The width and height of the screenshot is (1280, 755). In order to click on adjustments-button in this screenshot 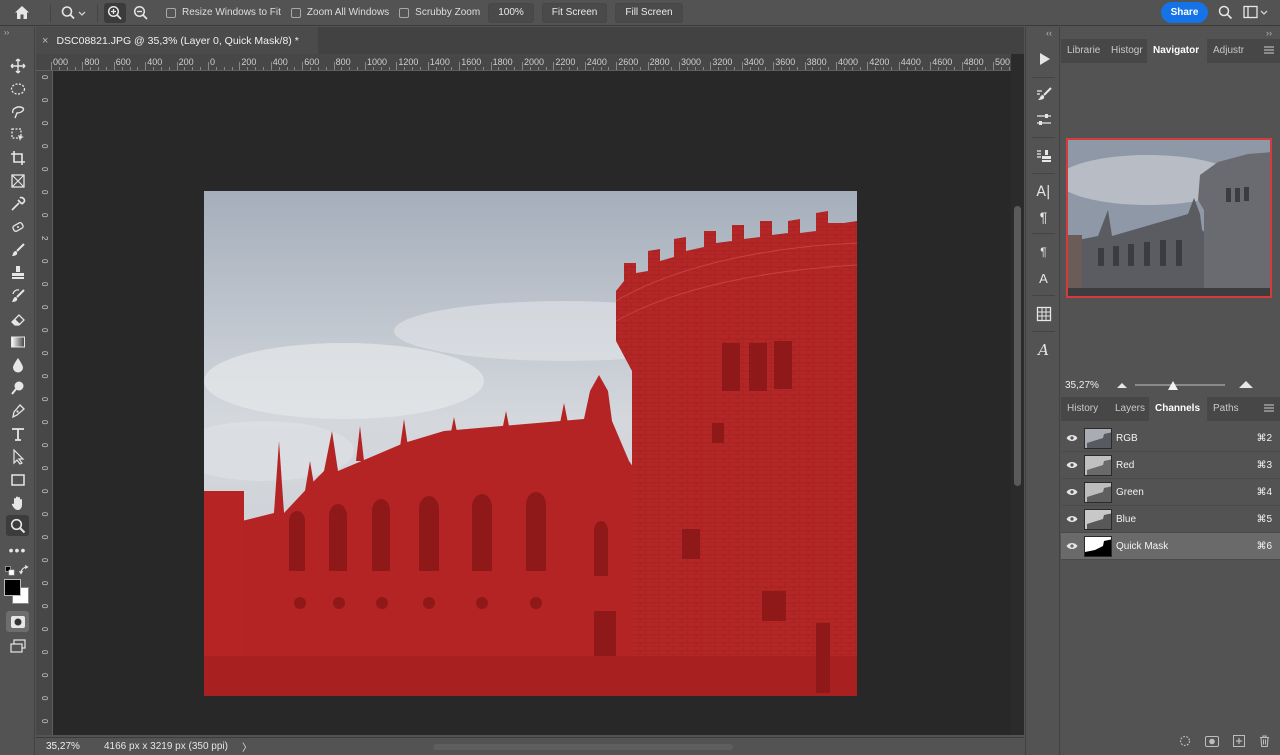, I will do `click(1043, 120)`.